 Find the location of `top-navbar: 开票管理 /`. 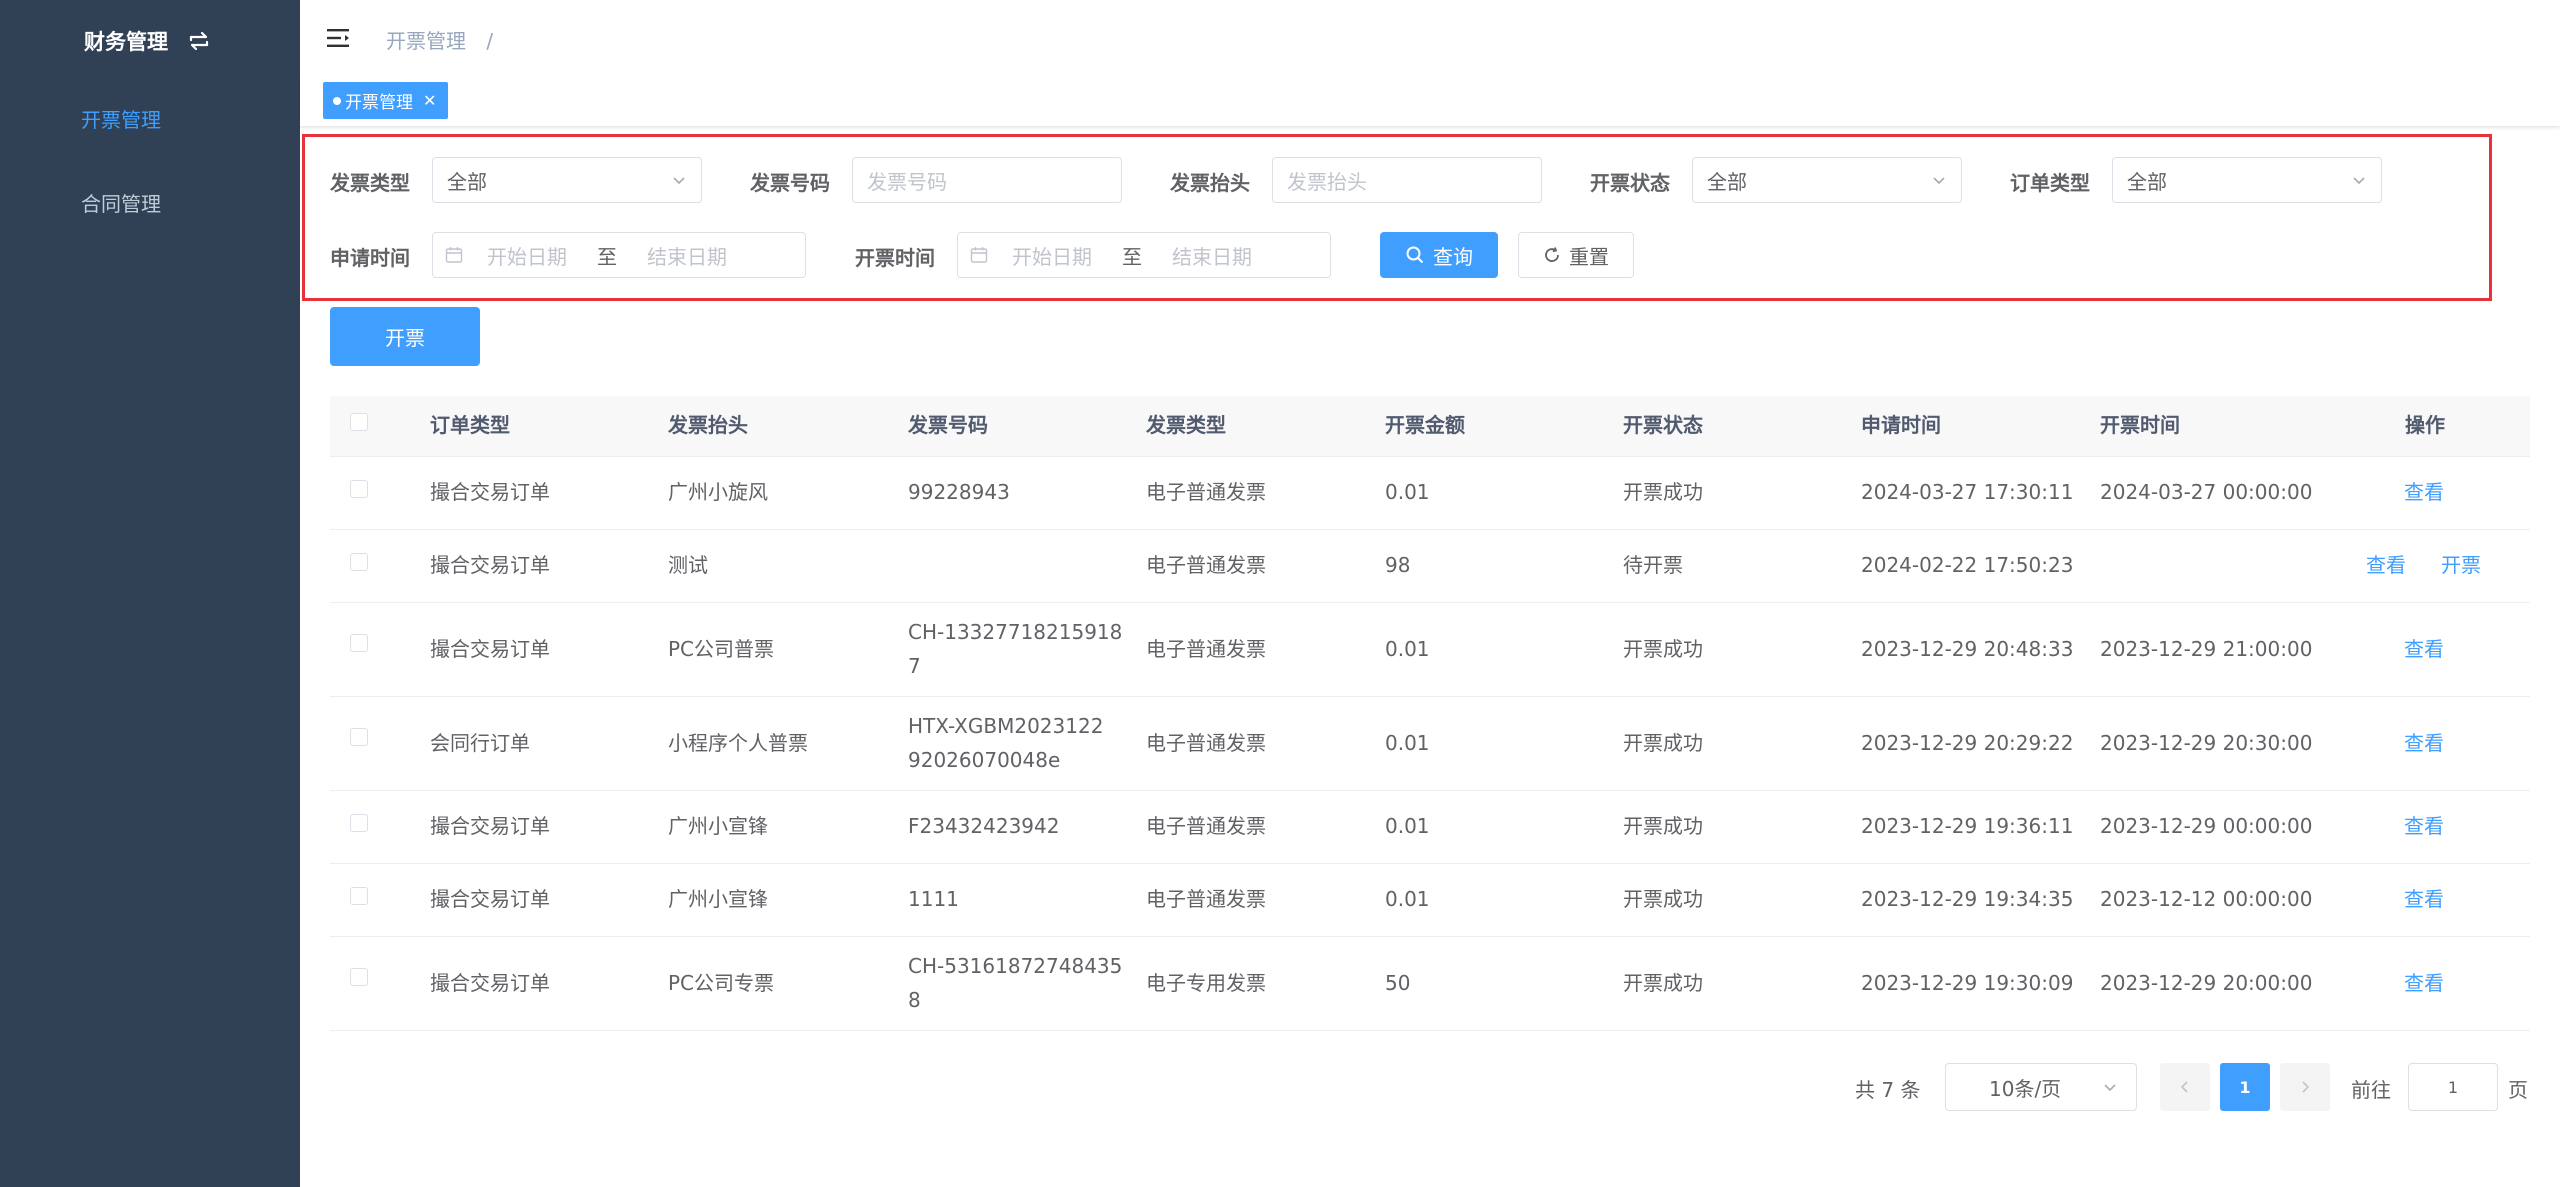

top-navbar: 开票管理 / is located at coordinates (1430, 38).